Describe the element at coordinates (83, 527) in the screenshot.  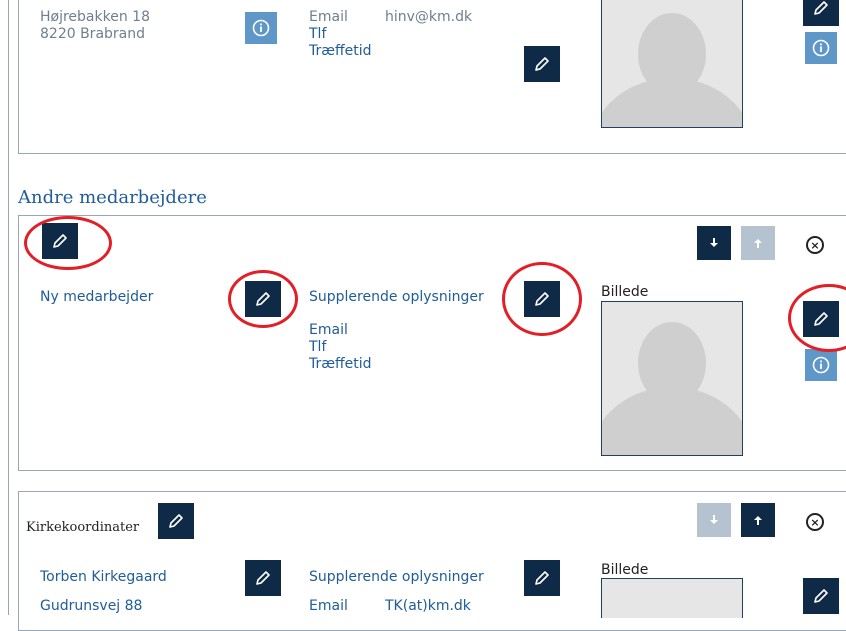
I see `role-title: Kirkekoordinater` at that location.